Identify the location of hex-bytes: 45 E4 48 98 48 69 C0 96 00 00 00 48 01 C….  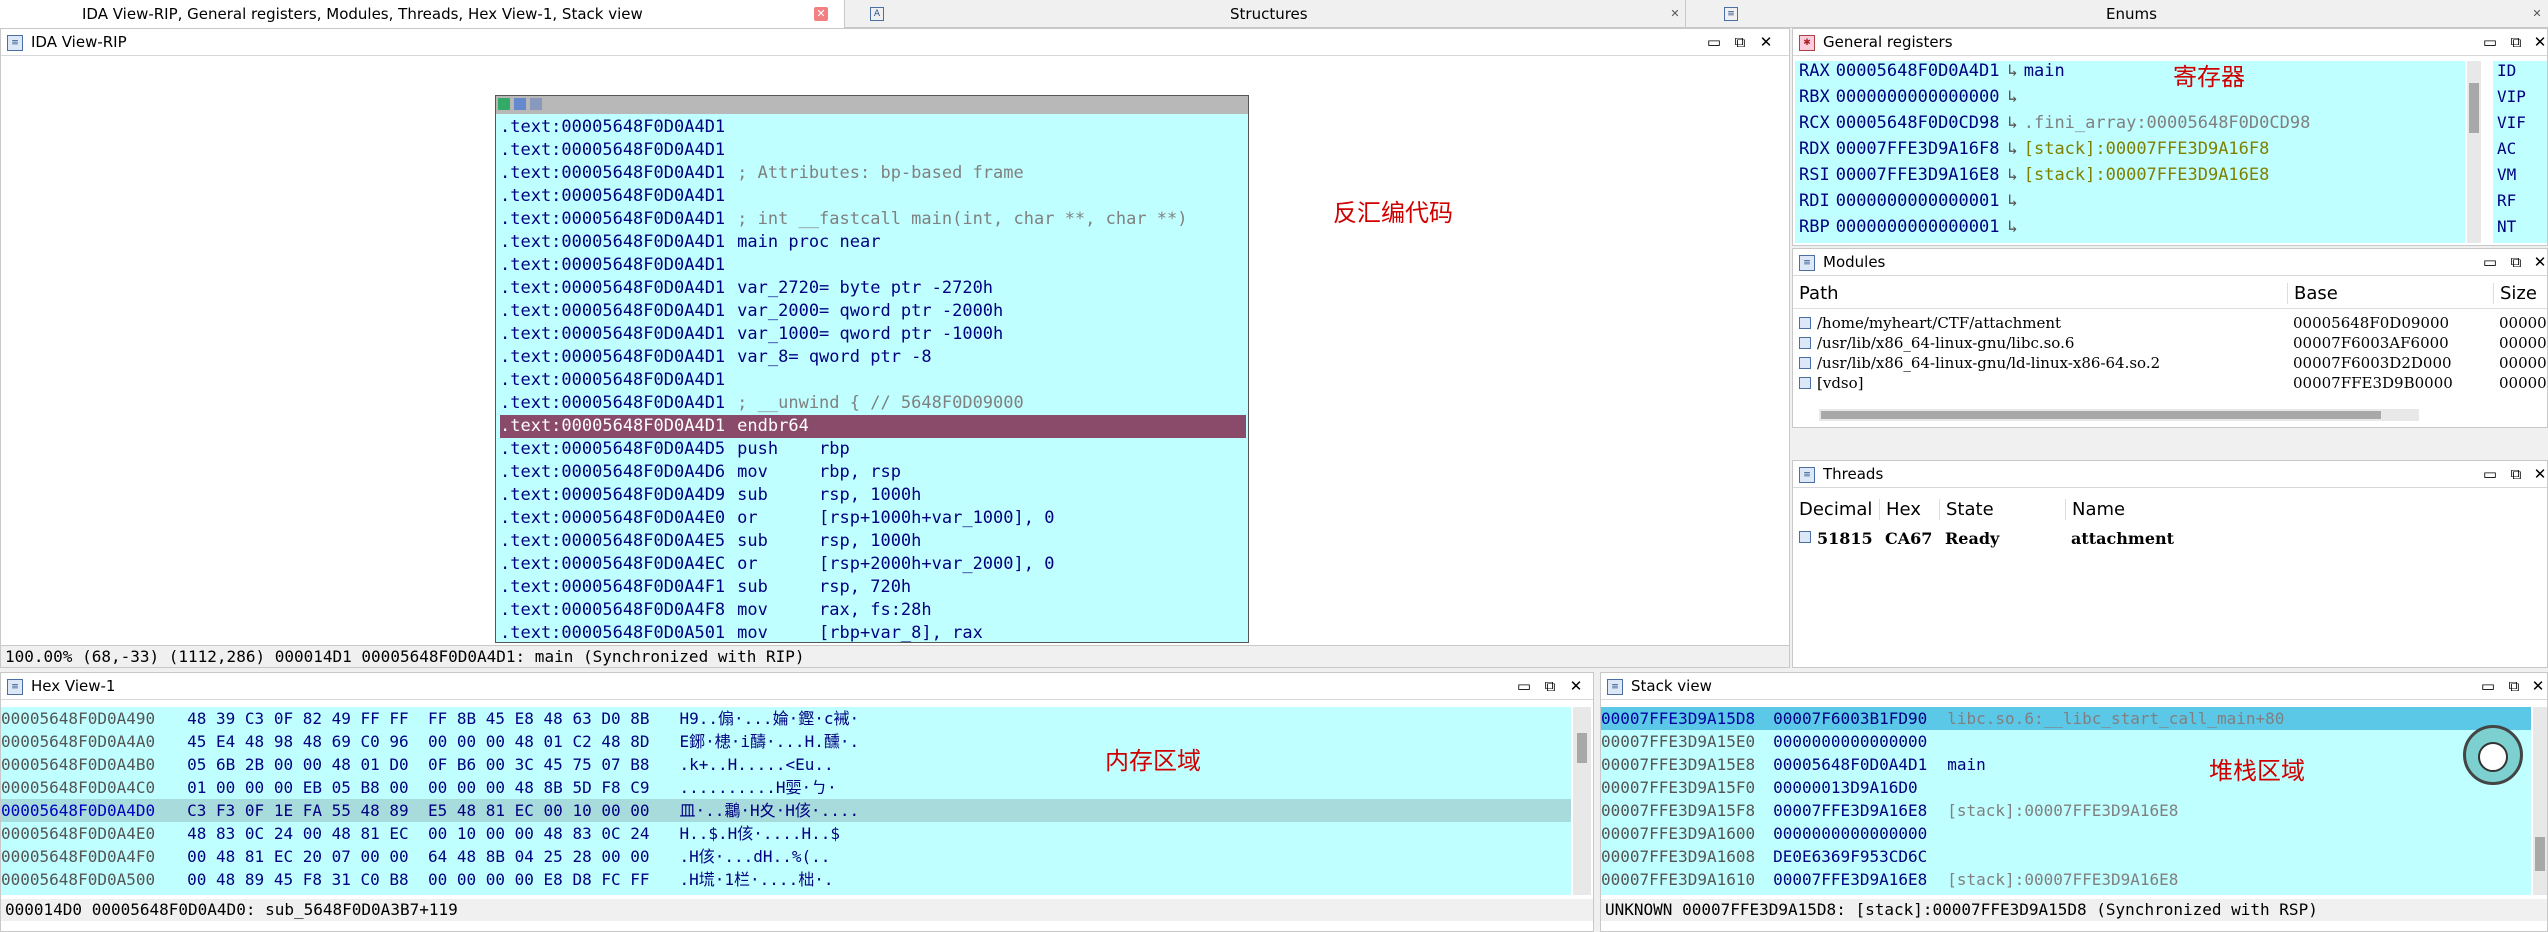
(418, 741).